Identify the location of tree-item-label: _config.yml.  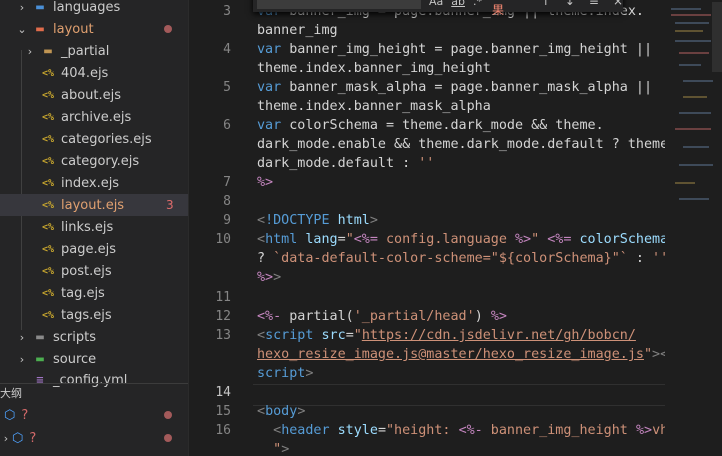
(90, 380).